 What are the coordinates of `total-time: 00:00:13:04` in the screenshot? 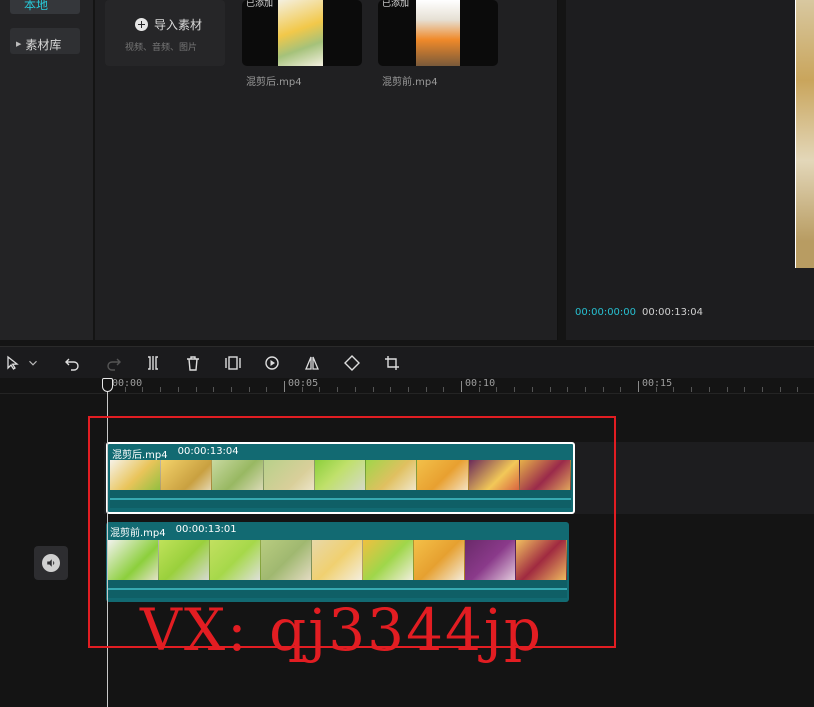 It's located at (673, 312).